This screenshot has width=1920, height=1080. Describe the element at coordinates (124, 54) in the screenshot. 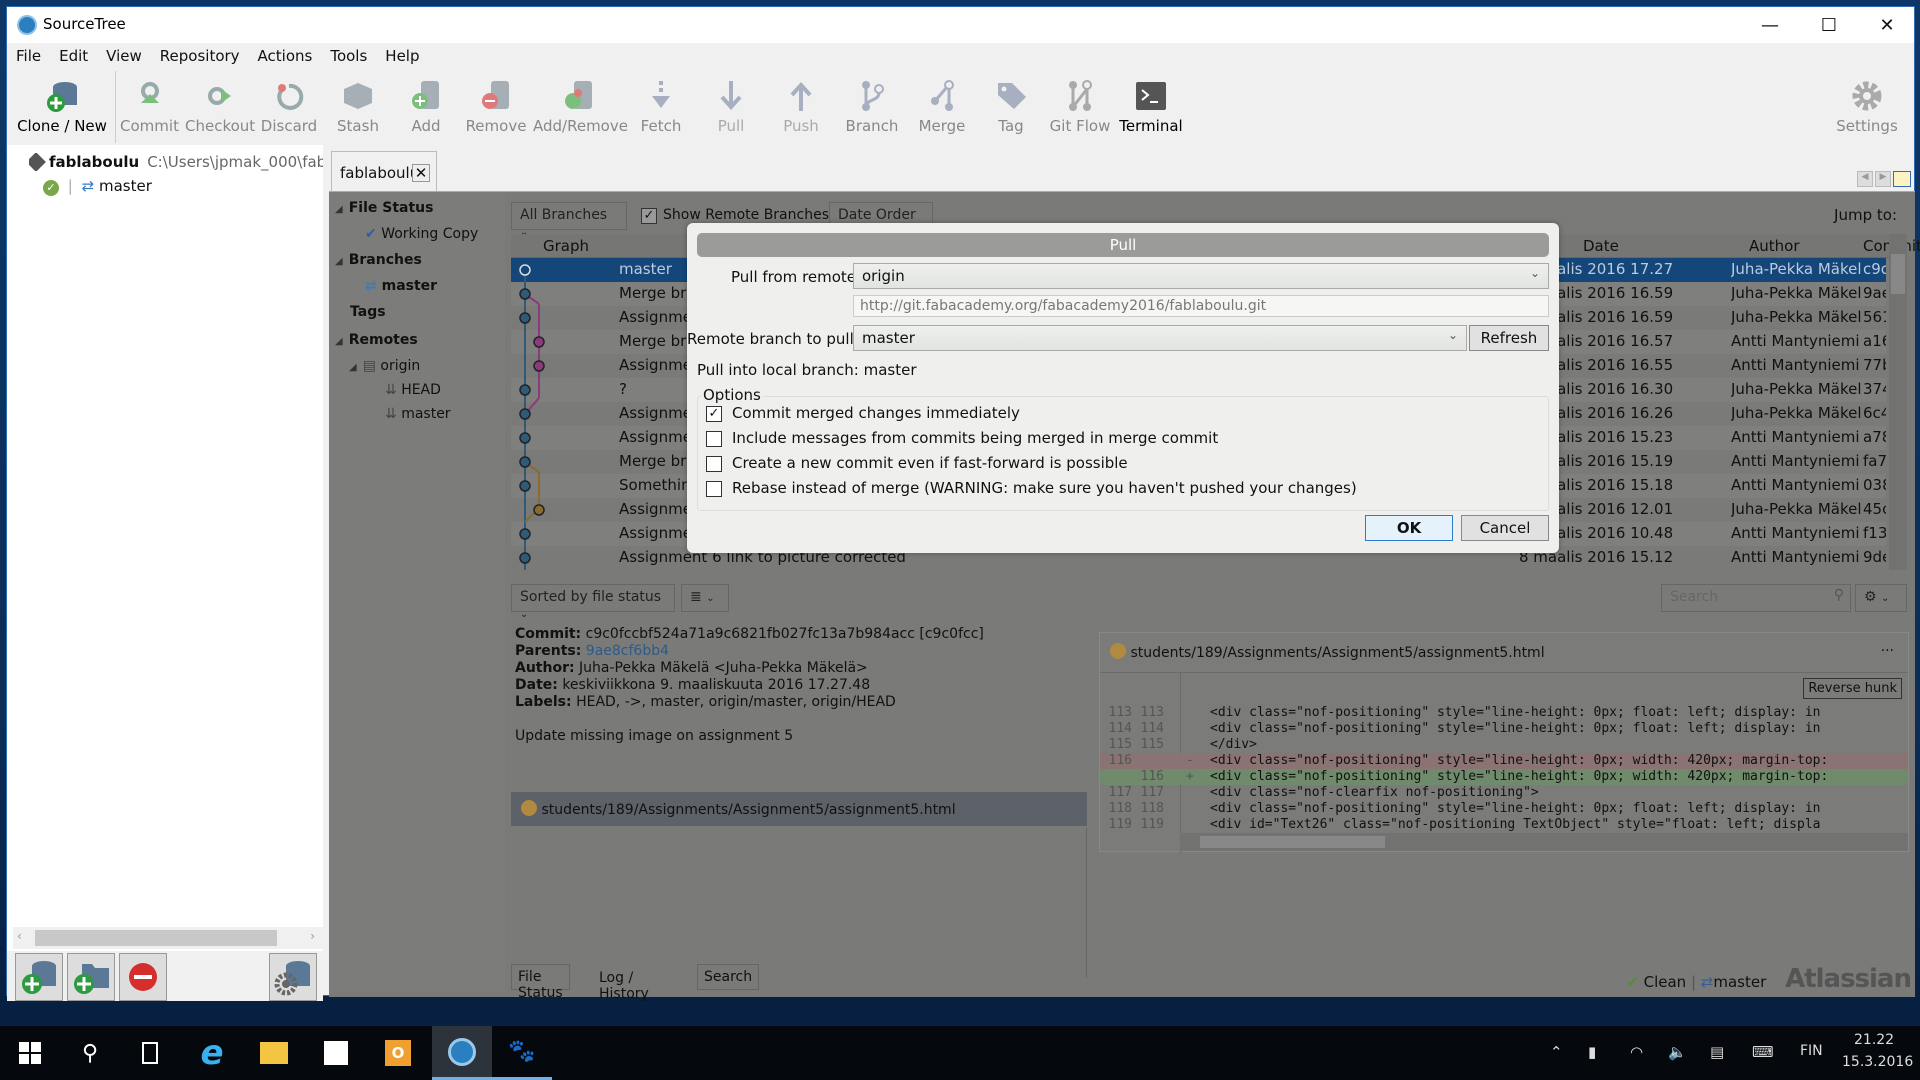

I see `menu-view: View` at that location.